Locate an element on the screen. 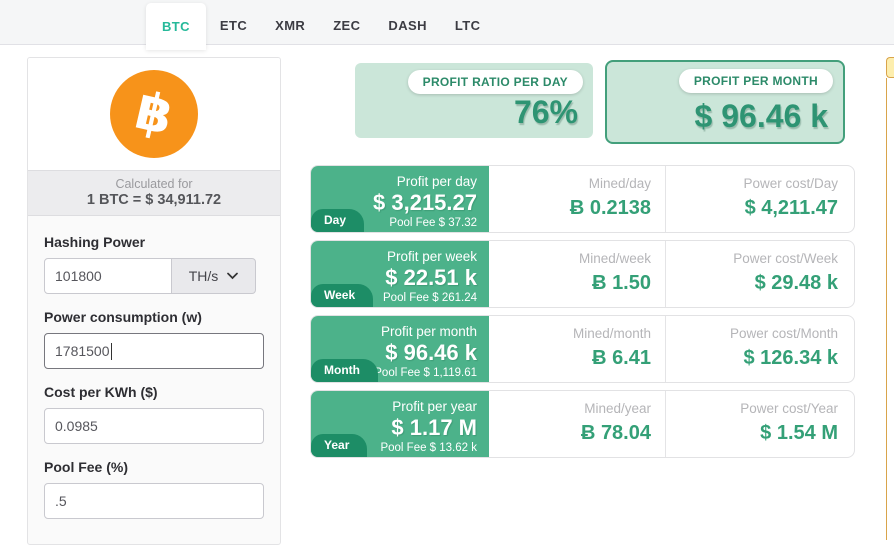  power-consumption-value: 1781500 is located at coordinates (82, 351).